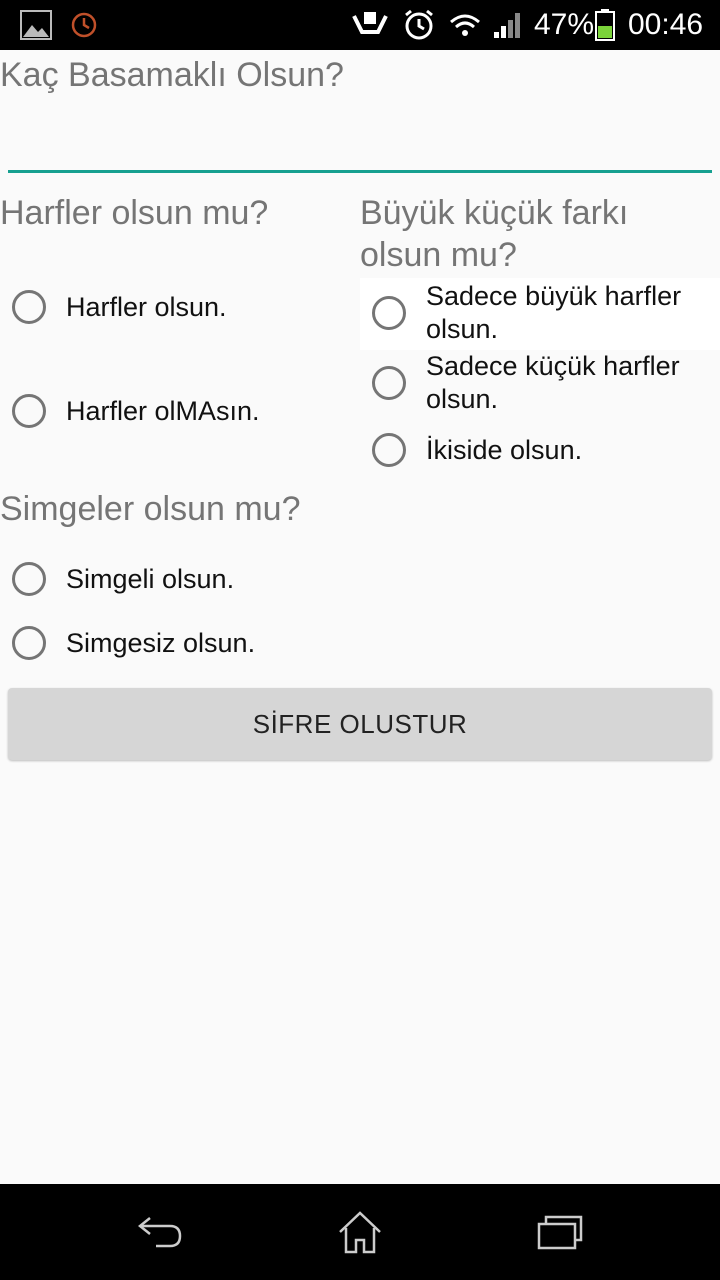 The image size is (720, 1280). I want to click on radio-letters-yes: Harfler olsun., so click(119, 307).